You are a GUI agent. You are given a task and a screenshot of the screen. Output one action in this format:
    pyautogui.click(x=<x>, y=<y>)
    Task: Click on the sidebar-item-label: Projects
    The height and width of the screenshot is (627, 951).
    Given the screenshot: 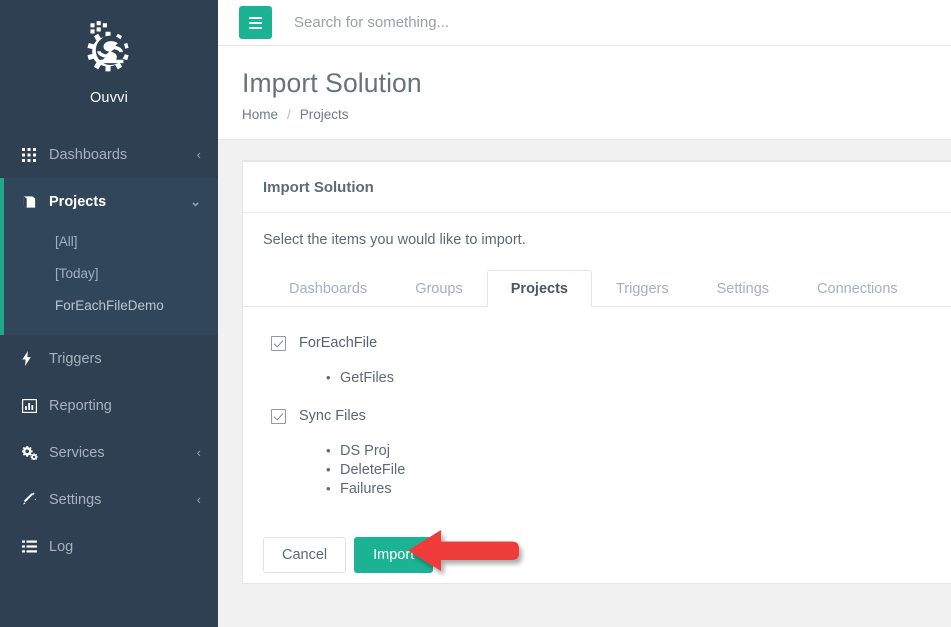 What is the action you would take?
    pyautogui.click(x=78, y=201)
    